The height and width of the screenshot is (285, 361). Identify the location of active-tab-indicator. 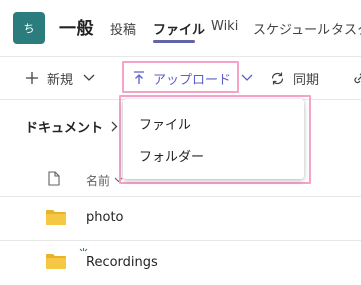
(174, 41).